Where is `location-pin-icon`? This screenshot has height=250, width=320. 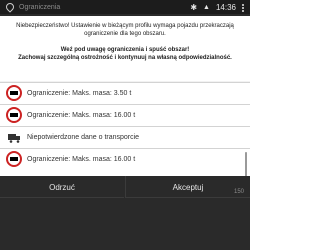
location-pin-icon is located at coordinates (10, 7).